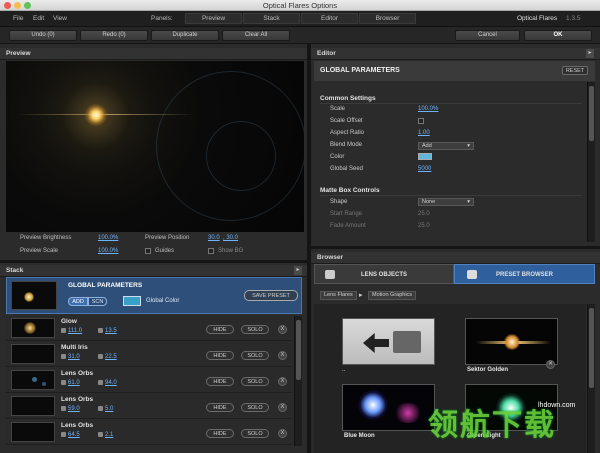  I want to click on row-brightness: 59.0, so click(70, 409).